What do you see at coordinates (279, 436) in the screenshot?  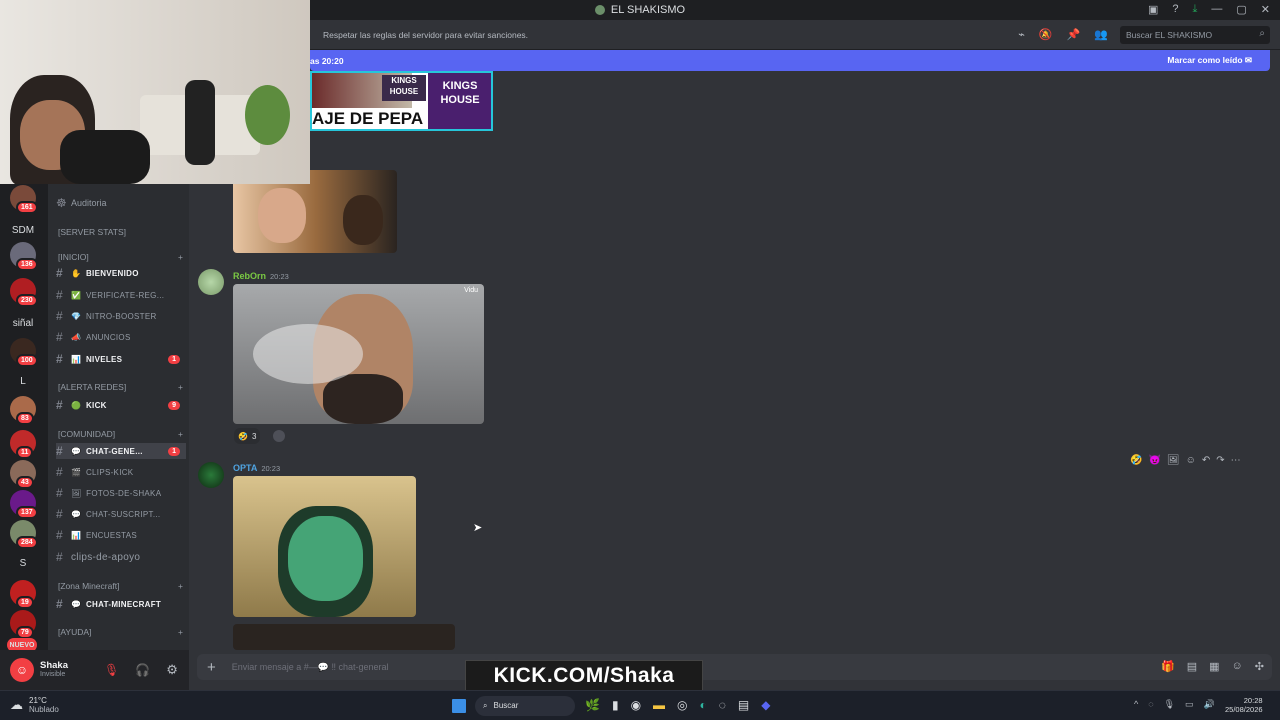 I see `add-reaction-icon` at bounding box center [279, 436].